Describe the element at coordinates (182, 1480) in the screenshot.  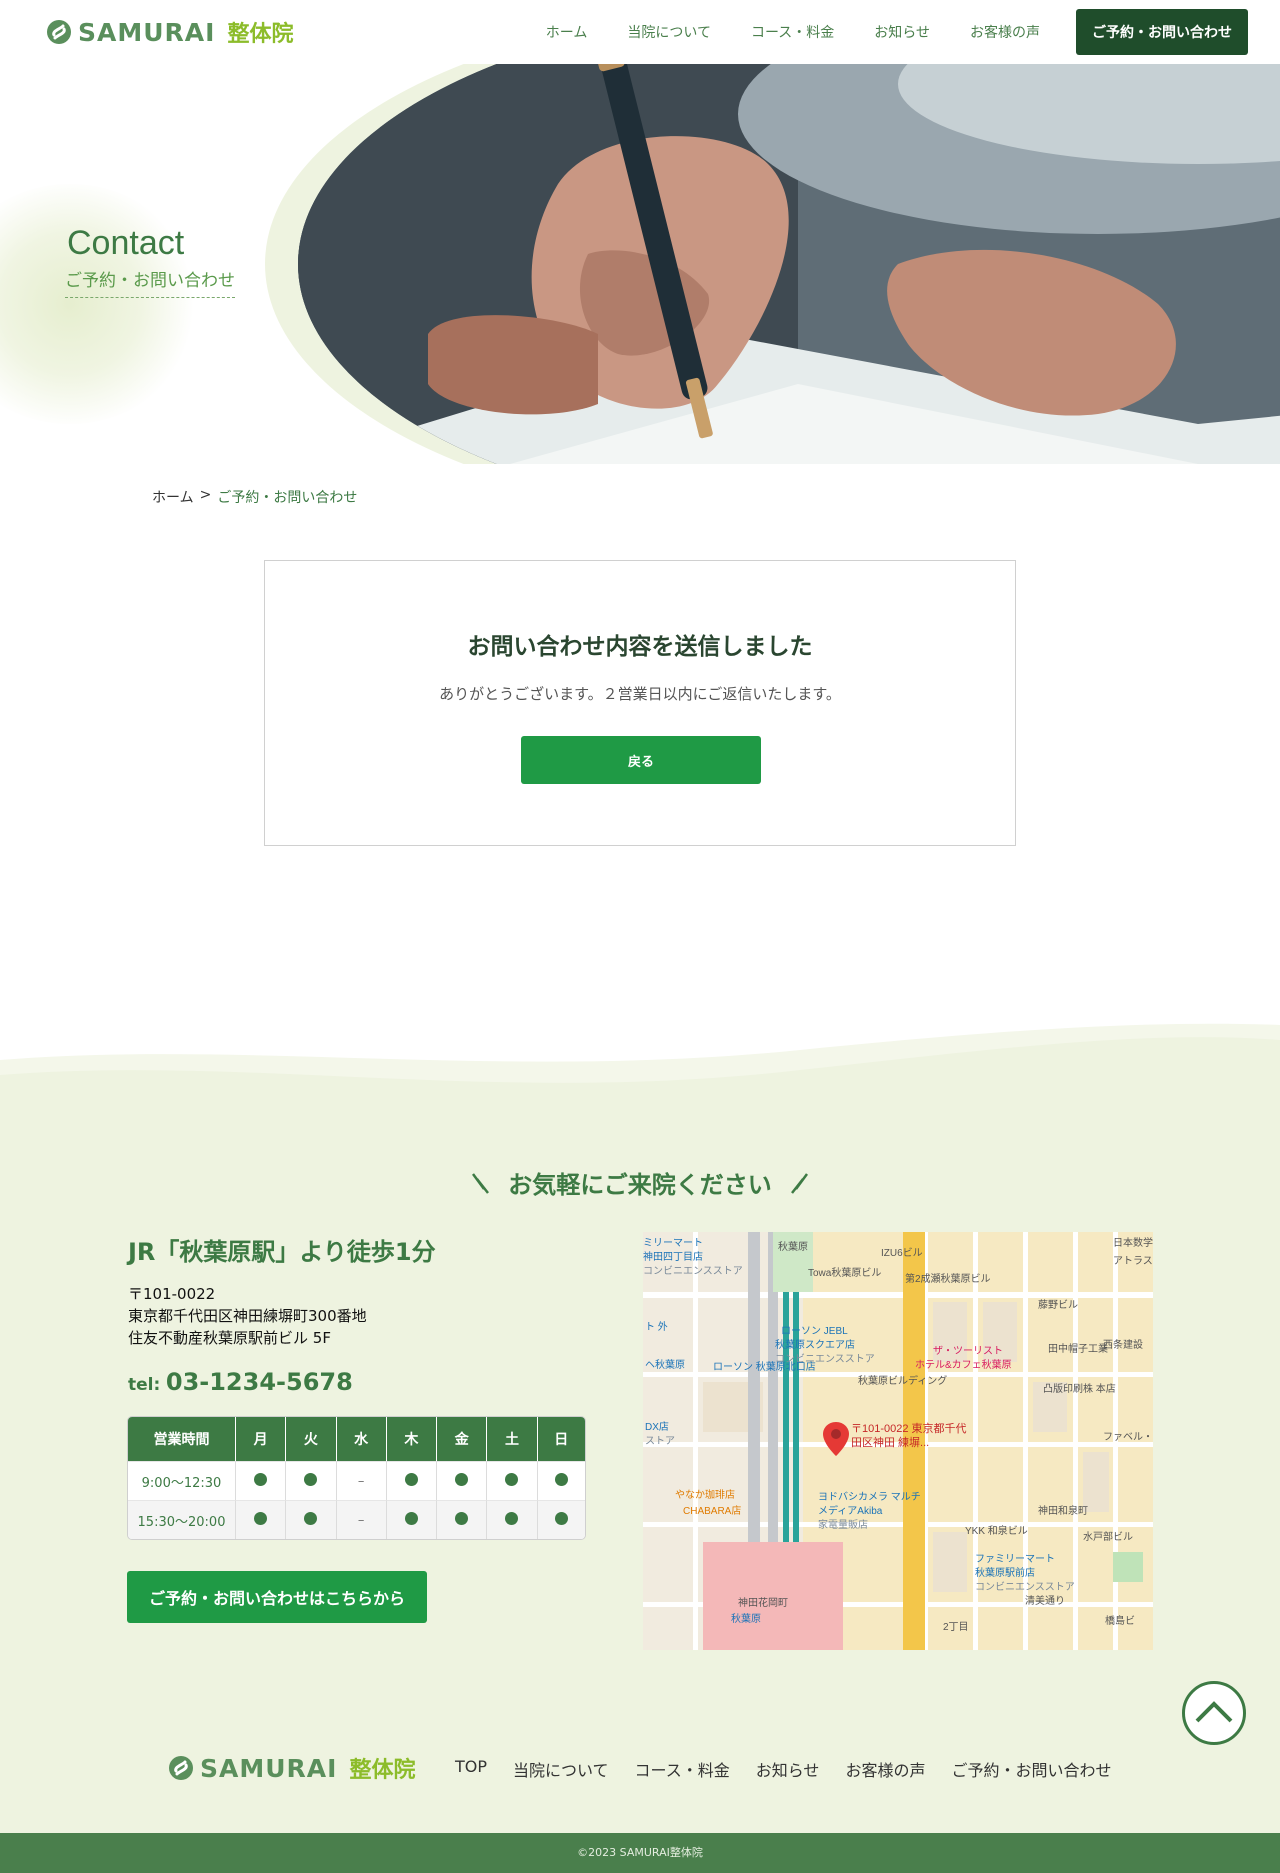
I see `hours-time: 9:00〜12:30` at that location.